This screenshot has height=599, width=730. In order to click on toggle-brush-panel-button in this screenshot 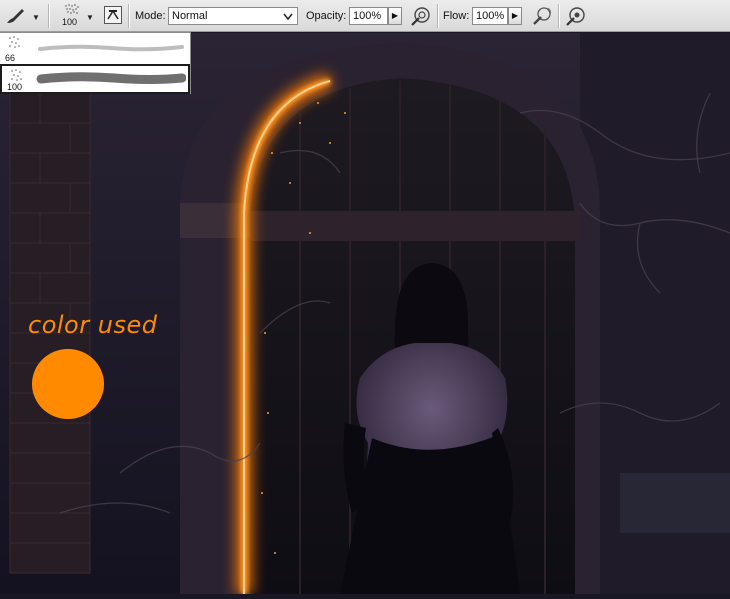, I will do `click(113, 15)`.